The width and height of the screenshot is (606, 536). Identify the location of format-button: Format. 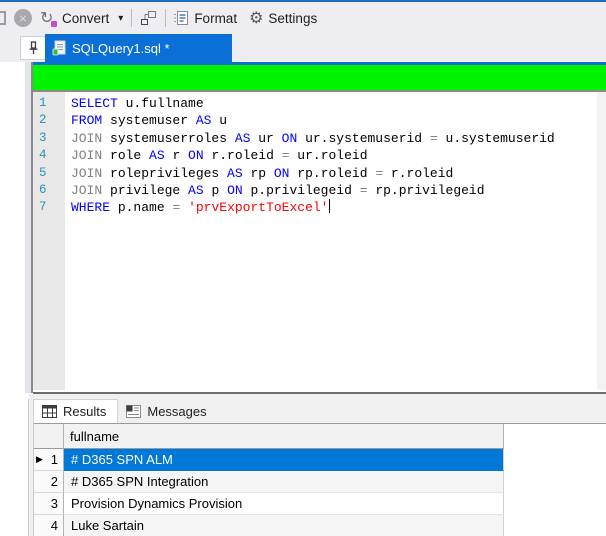
(205, 18).